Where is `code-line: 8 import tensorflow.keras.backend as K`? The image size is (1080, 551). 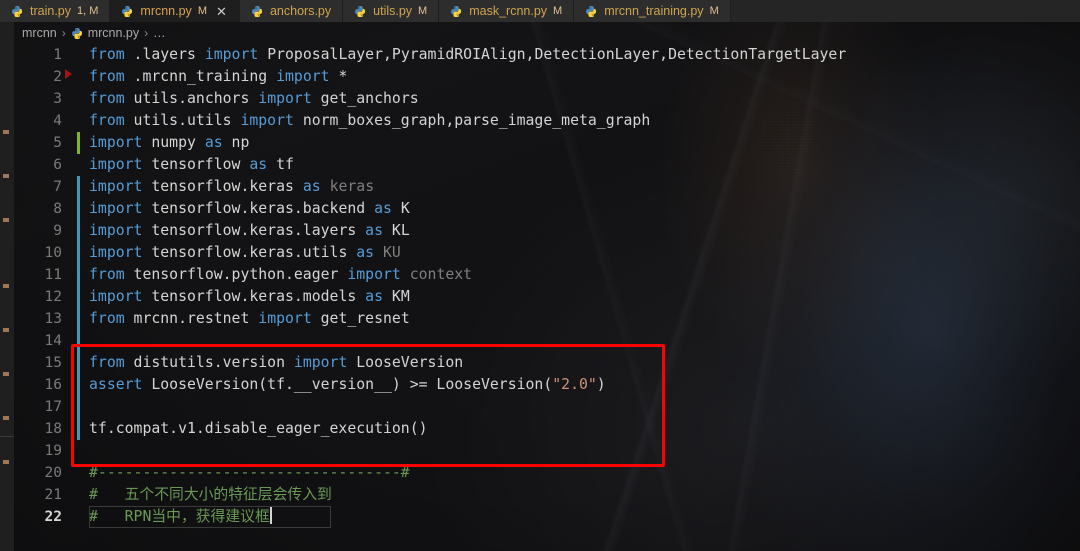 code-line: 8 import tensorflow.keras.backend as K is located at coordinates (547, 209).